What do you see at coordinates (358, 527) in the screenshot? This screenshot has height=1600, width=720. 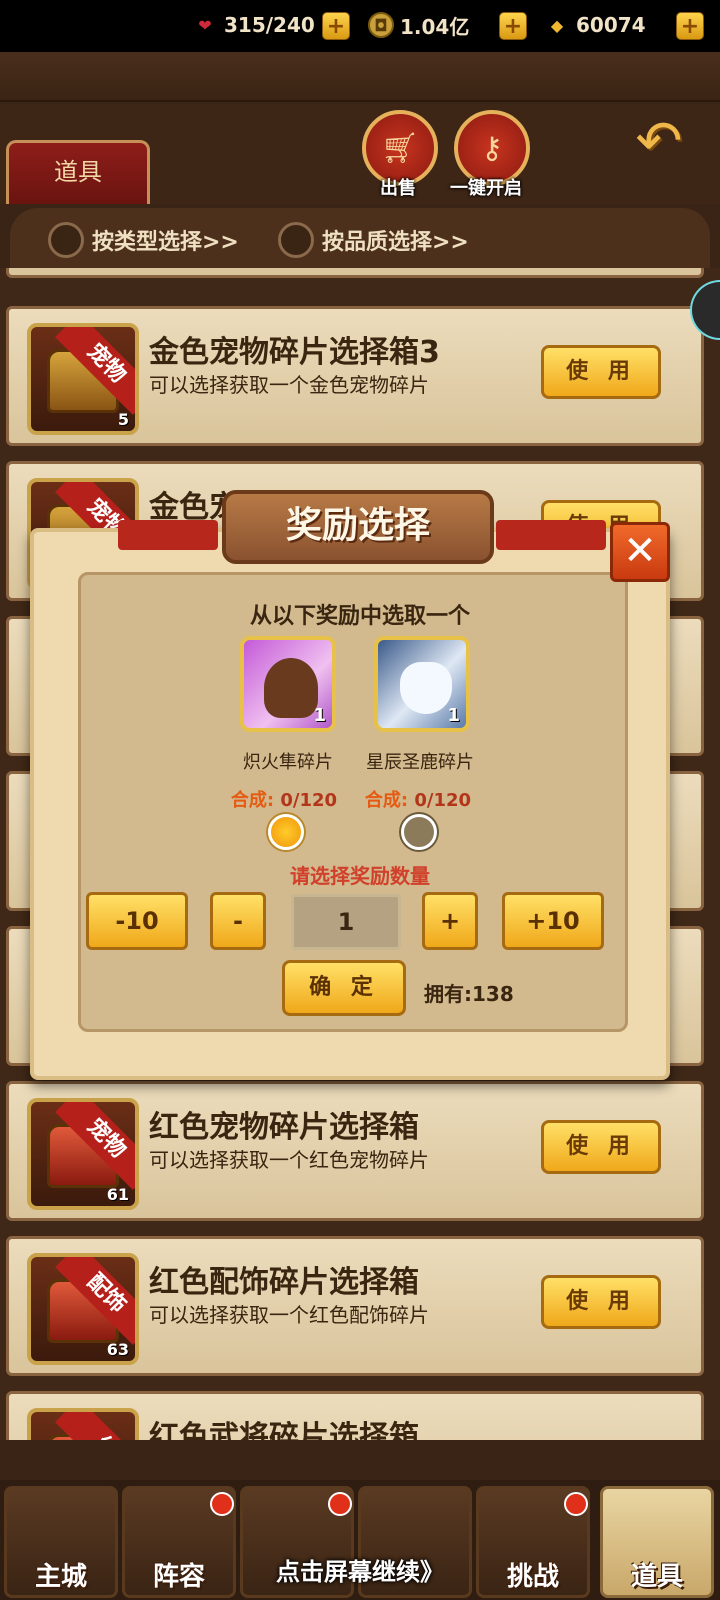 I see `dialog-title: 奖励选择` at bounding box center [358, 527].